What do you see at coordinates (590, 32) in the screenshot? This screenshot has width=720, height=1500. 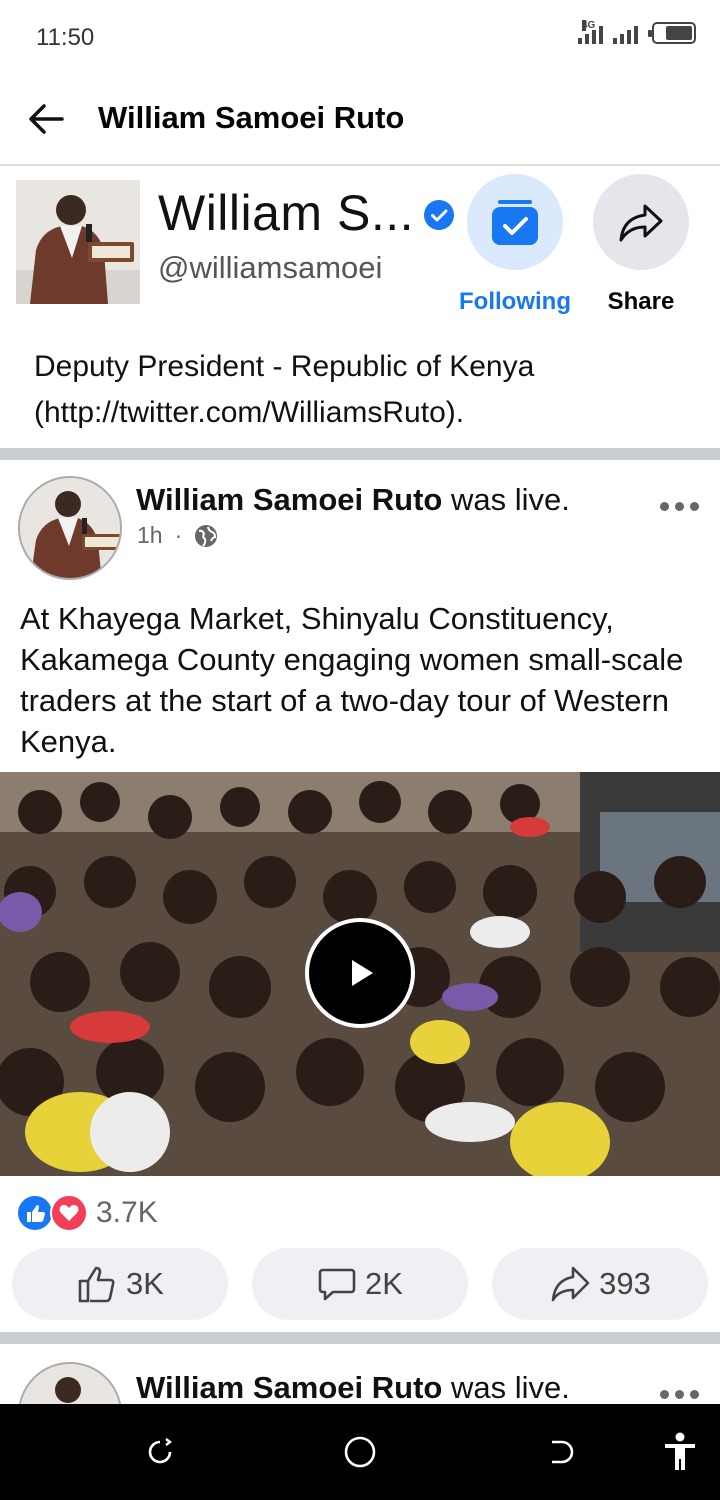 I see `mobile-signal-icon: 4G` at bounding box center [590, 32].